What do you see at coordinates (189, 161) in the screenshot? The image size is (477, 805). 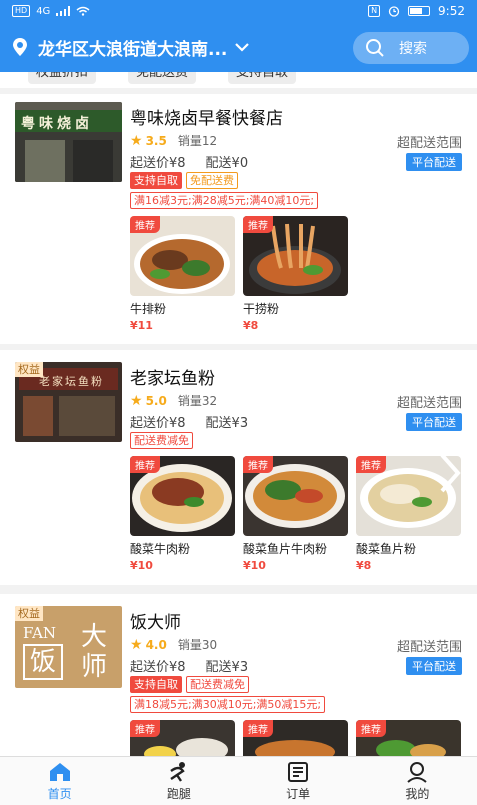 I see `store-fees: 起送价¥8 配送¥0` at bounding box center [189, 161].